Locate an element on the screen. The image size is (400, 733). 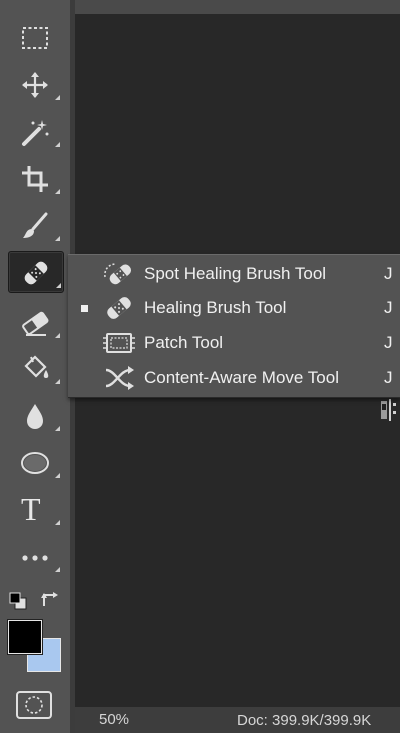
flyout-item-spot-healing: Spot Healing Brush Tool J is located at coordinates (234, 274).